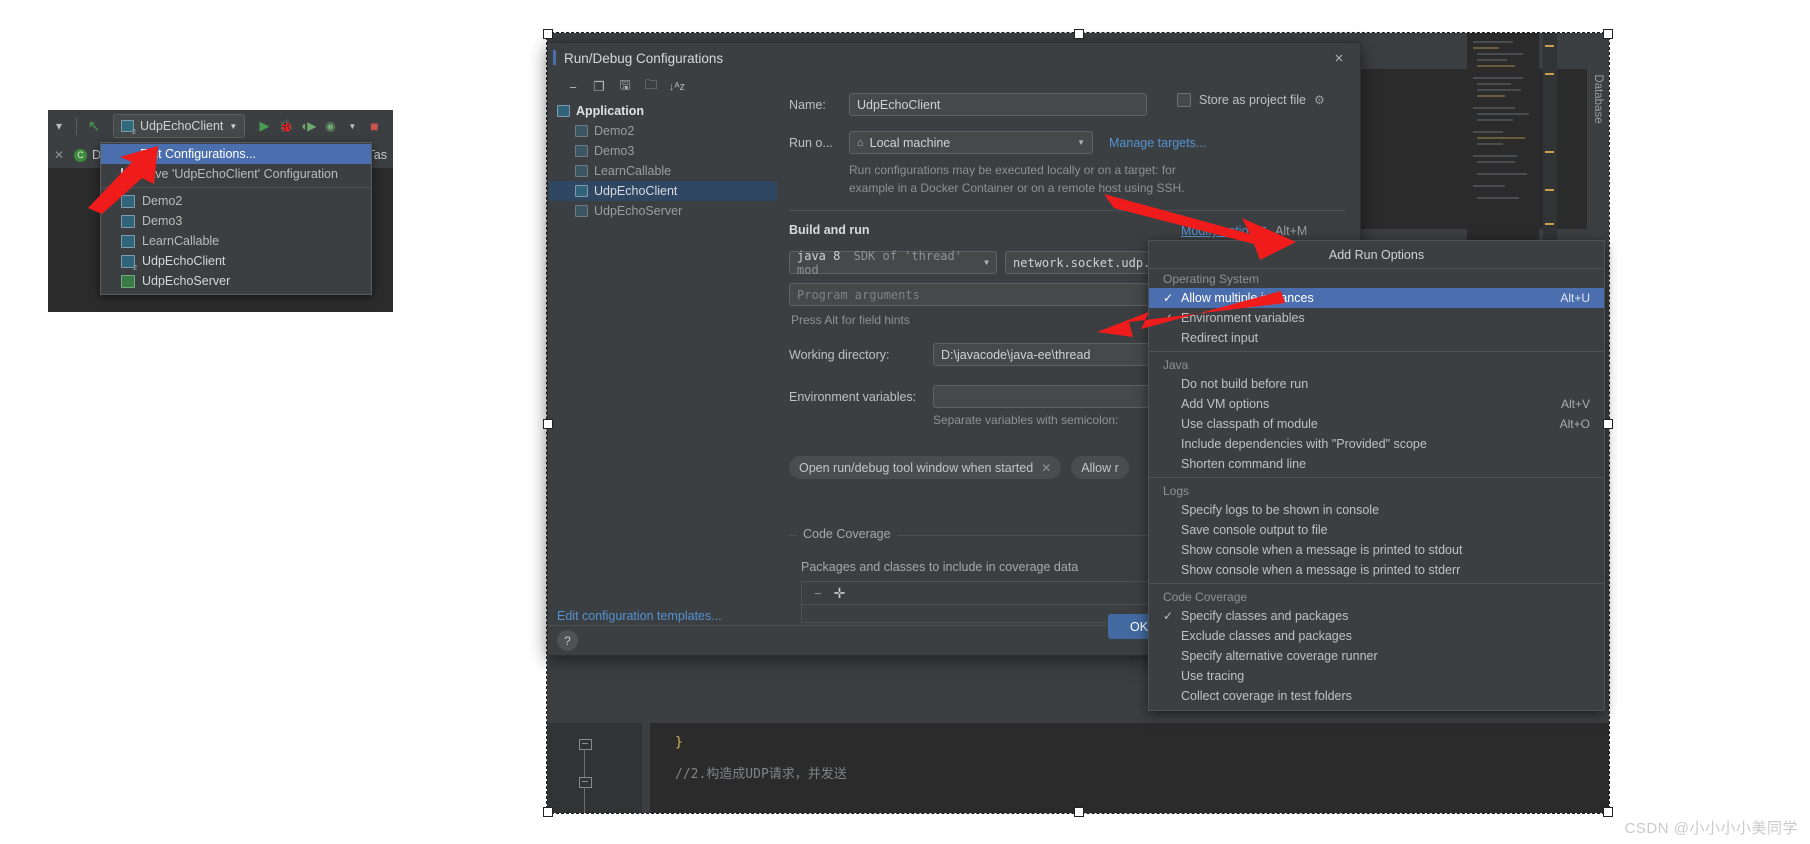 The height and width of the screenshot is (844, 1810). I want to click on name-input: UdpEchoClient, so click(998, 104).